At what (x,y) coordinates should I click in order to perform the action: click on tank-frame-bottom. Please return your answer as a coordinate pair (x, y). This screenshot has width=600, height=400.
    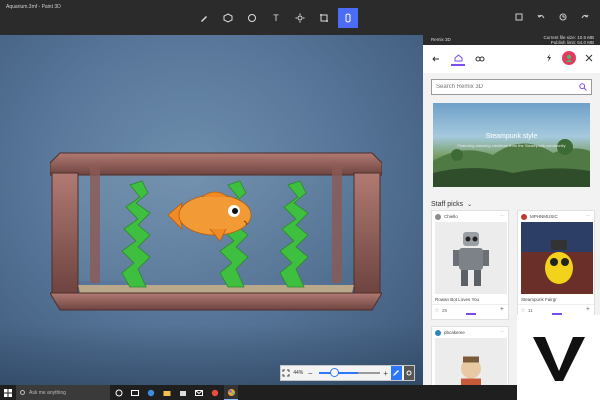
    Looking at the image, I should click on (216, 301).